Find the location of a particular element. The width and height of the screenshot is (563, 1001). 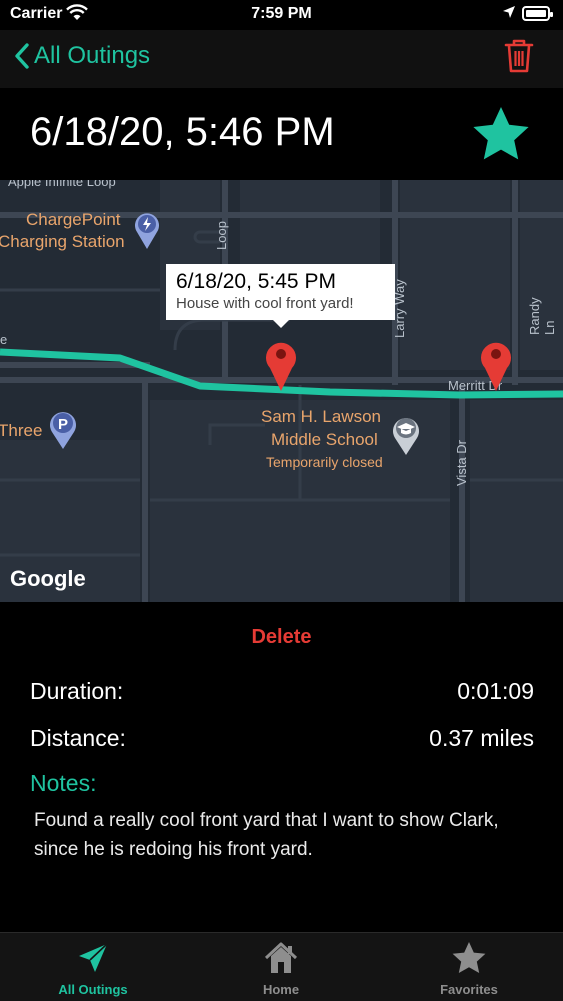

trash-button is located at coordinates (519, 58).